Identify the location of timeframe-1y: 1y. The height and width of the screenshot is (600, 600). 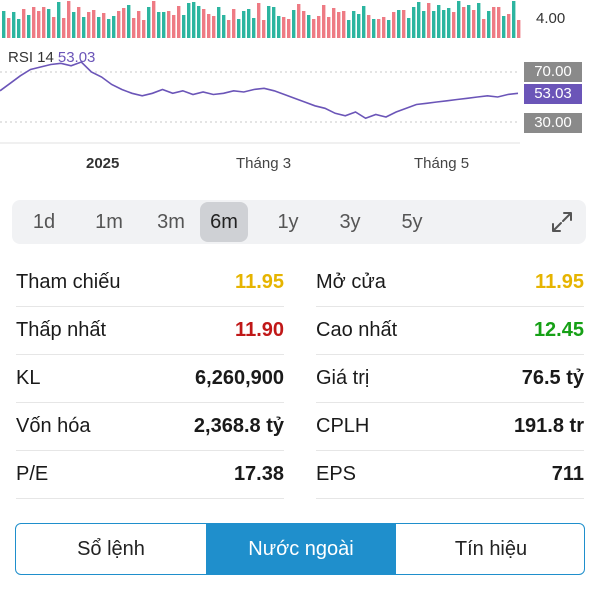
(288, 222).